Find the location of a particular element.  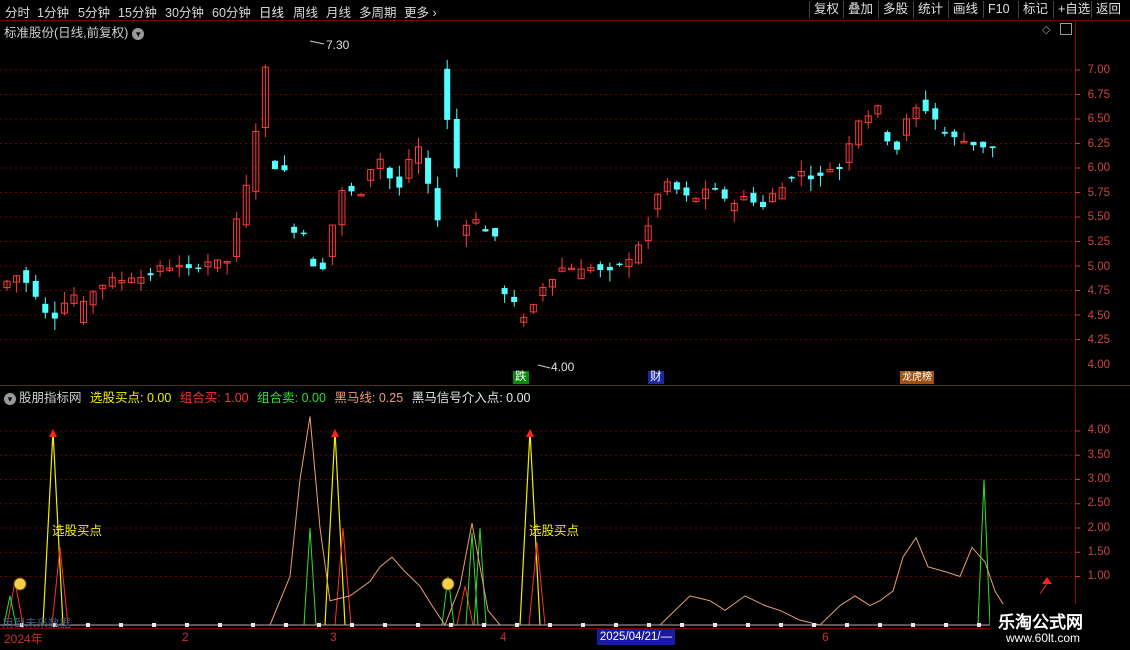

legend-value: 1.00 is located at coordinates (236, 398).